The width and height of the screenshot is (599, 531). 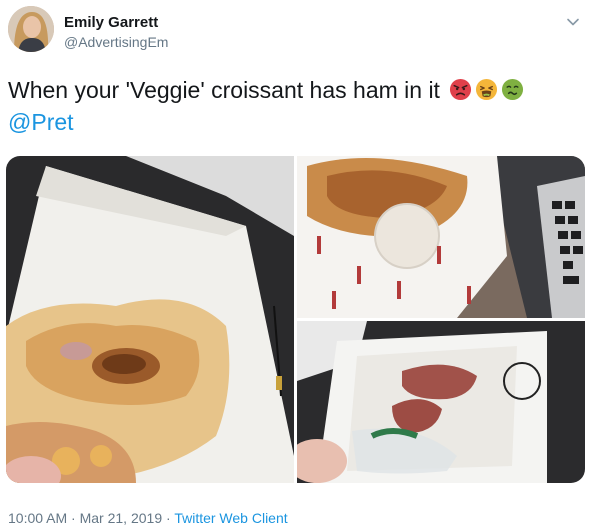 I want to click on nauseated-face-emoji, so click(x=512, y=89).